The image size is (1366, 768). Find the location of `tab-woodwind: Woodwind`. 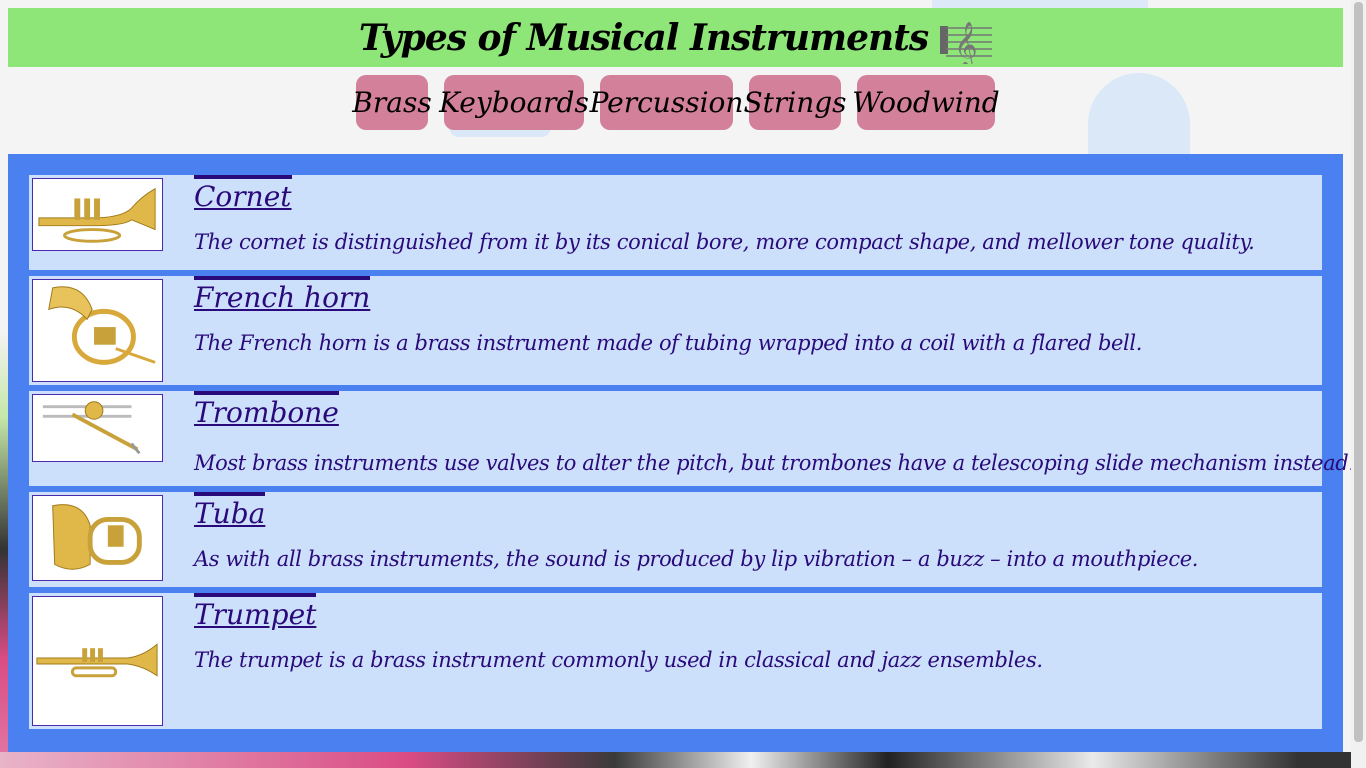

tab-woodwind: Woodwind is located at coordinates (926, 102).